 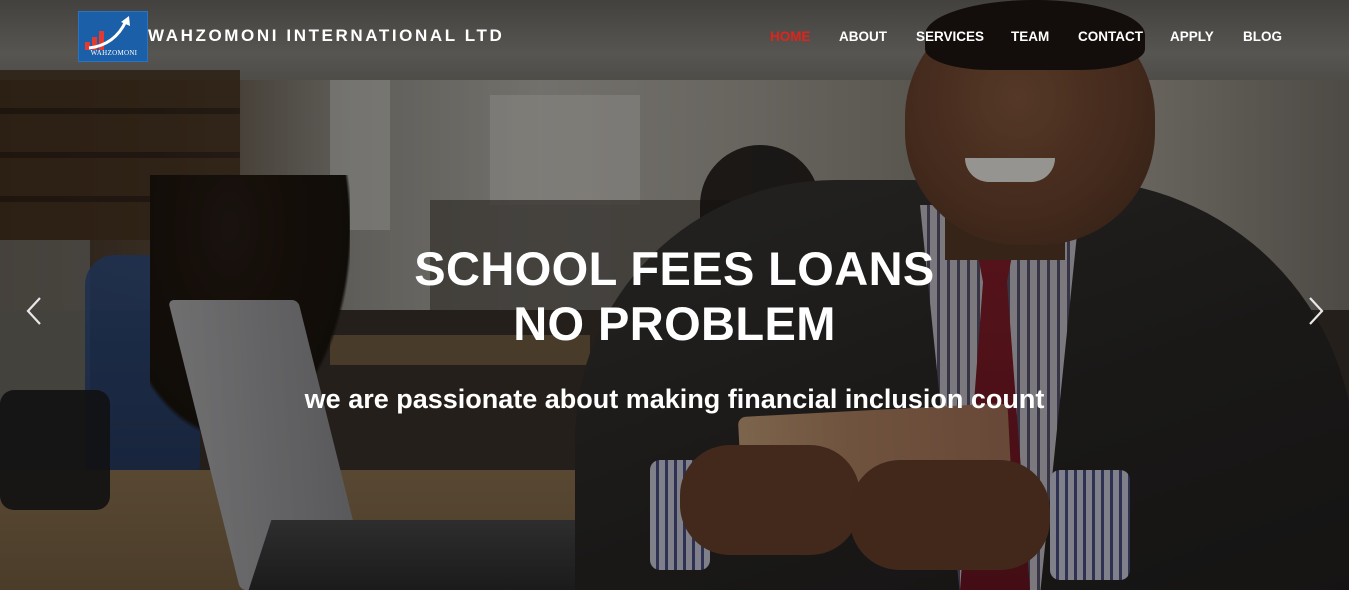 What do you see at coordinates (790, 36) in the screenshot?
I see `nav-home: HOME` at bounding box center [790, 36].